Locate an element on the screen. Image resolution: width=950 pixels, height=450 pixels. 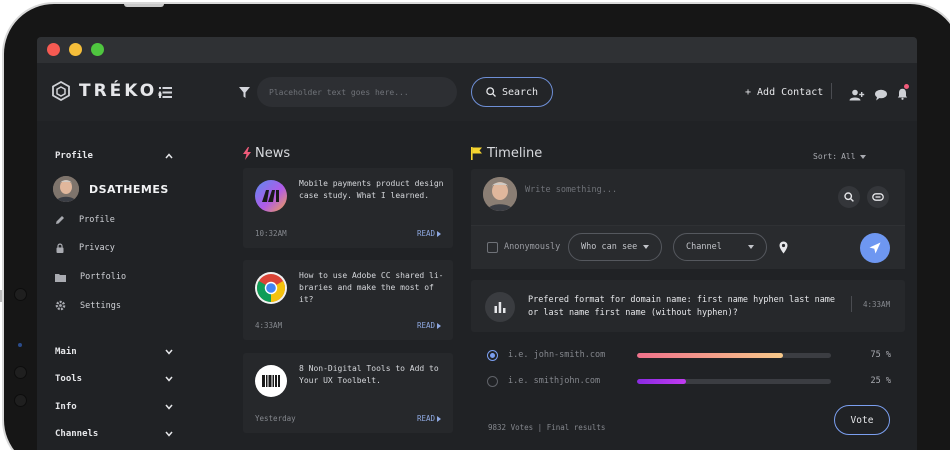
nav-icon-group is located at coordinates (879, 94).